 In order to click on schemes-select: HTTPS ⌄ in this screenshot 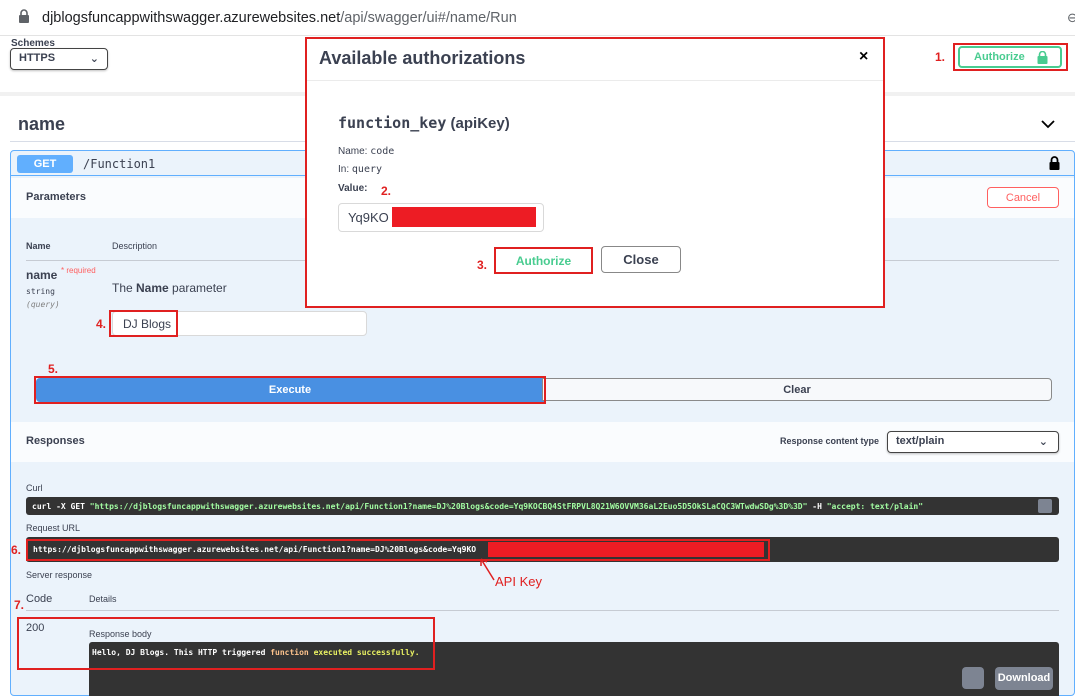, I will do `click(59, 59)`.